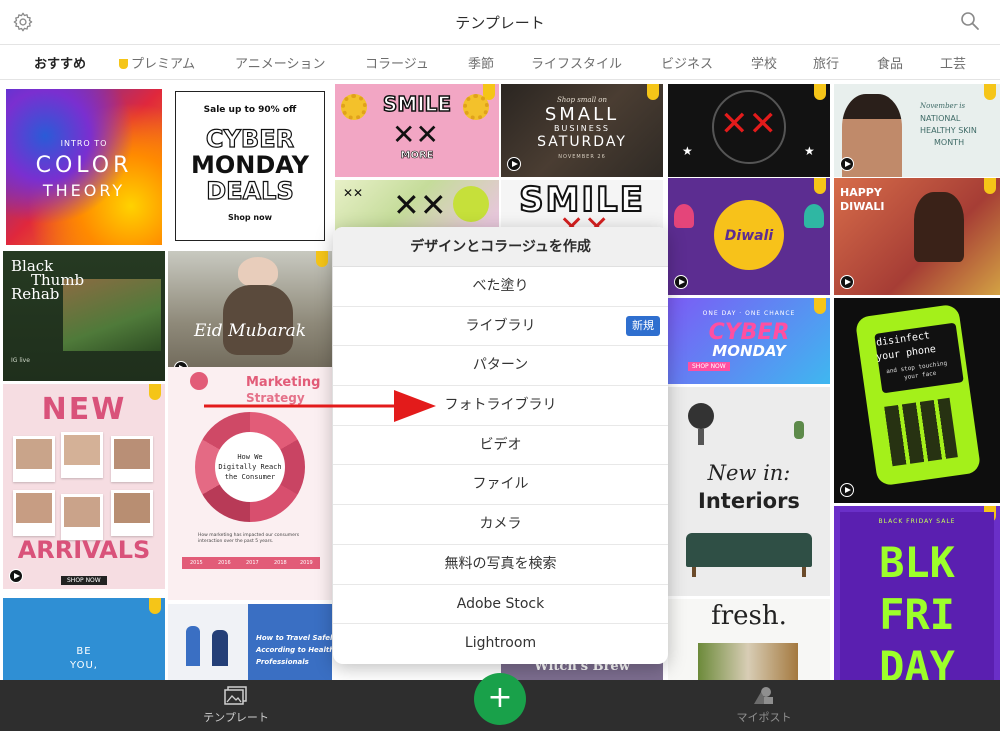  What do you see at coordinates (306, 563) in the screenshot?
I see `tile-text: 2019` at bounding box center [306, 563].